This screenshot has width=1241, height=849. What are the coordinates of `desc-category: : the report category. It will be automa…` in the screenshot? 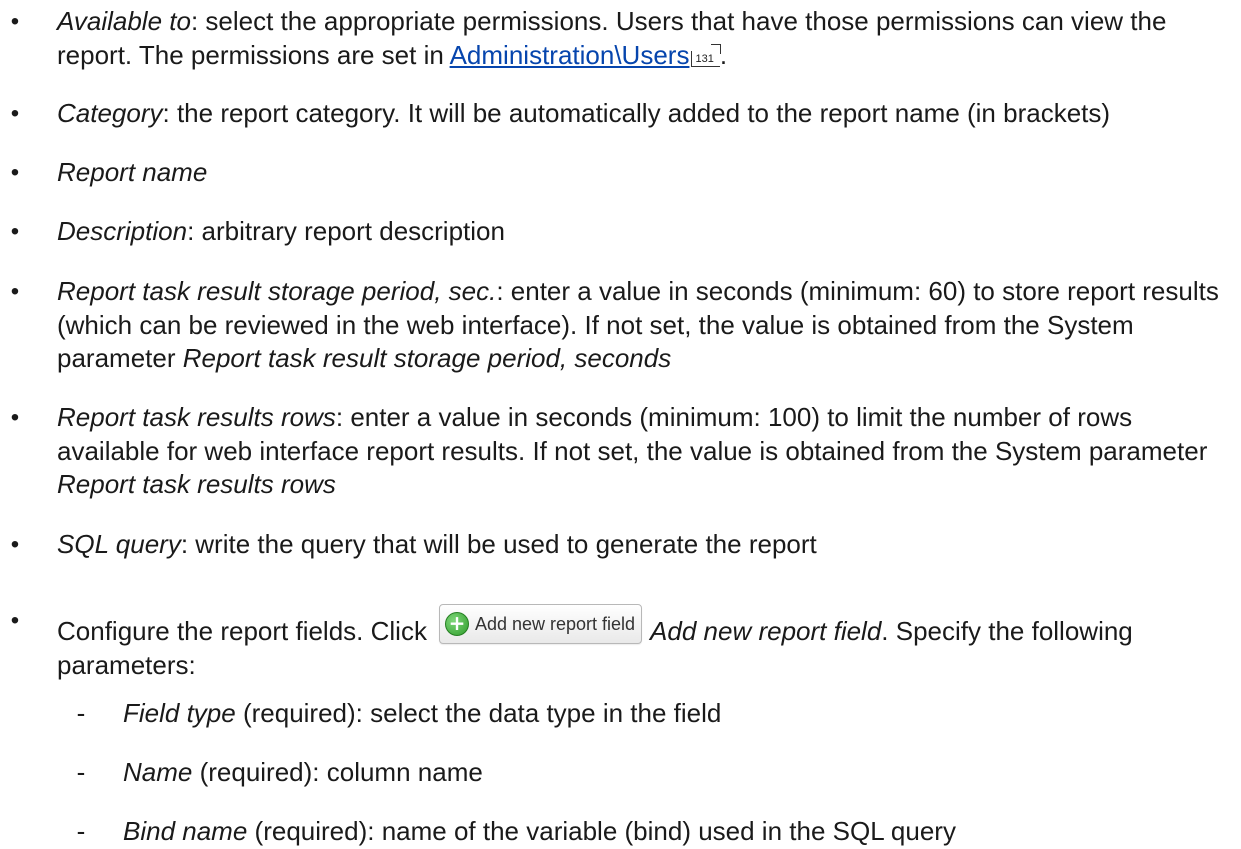 It's located at (636, 113).